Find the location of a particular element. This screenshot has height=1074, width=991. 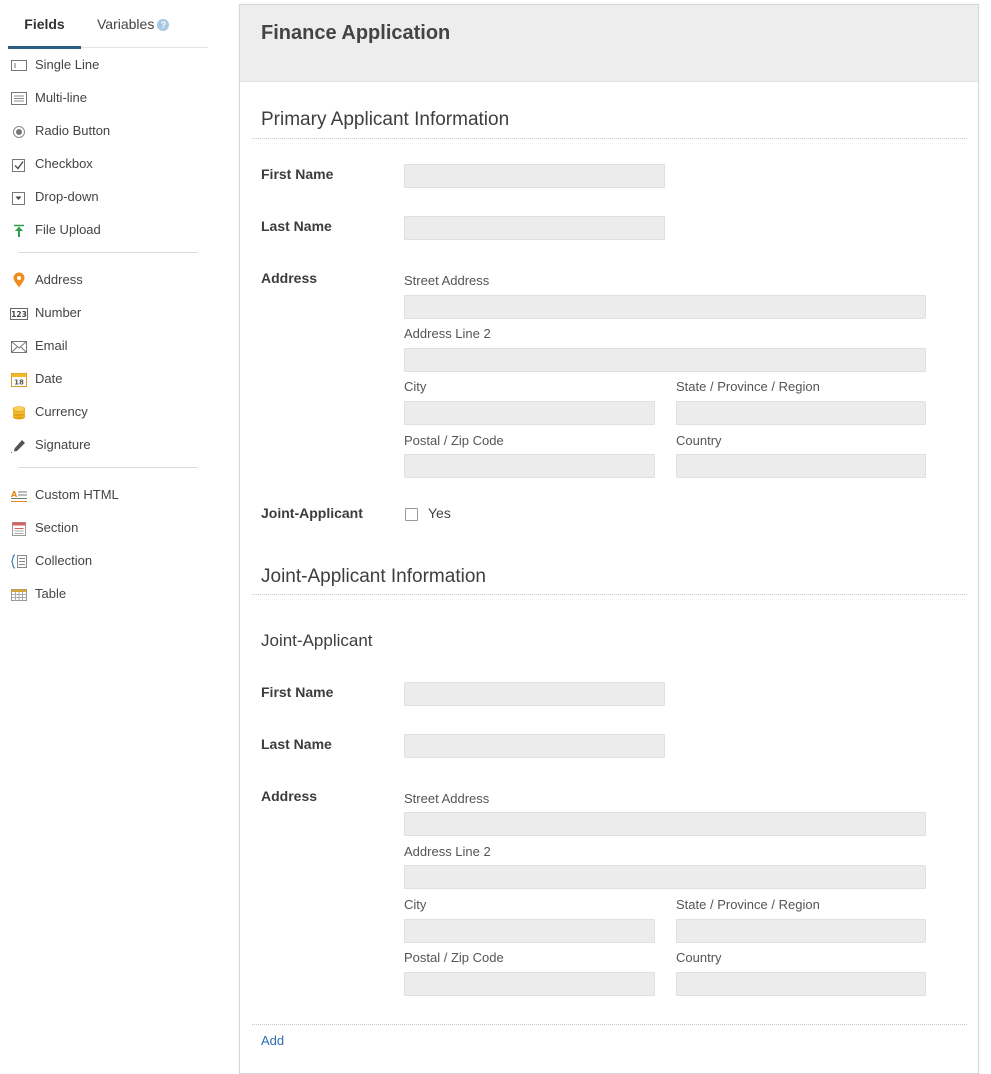

field-item-label: Email is located at coordinates (51, 345).